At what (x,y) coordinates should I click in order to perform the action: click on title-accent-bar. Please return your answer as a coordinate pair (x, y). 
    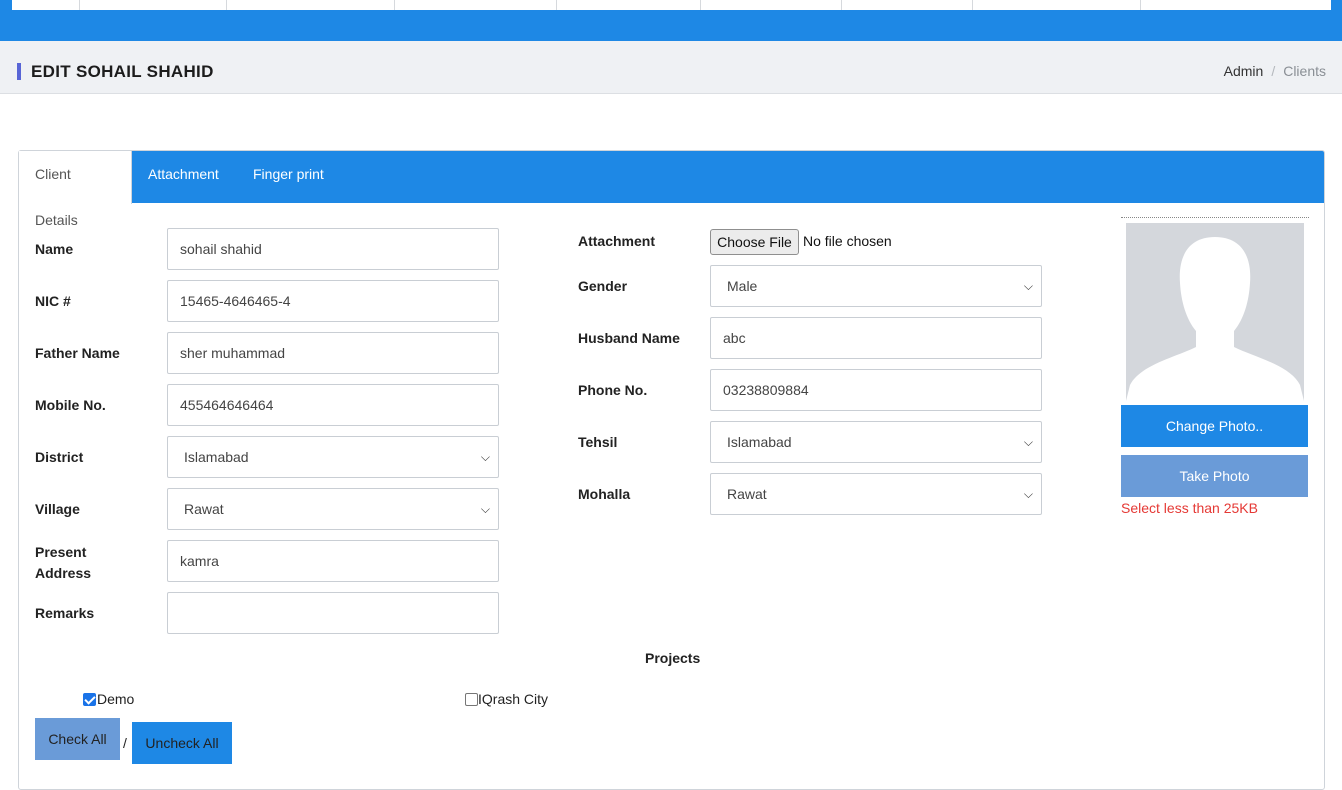
    Looking at the image, I should click on (19, 71).